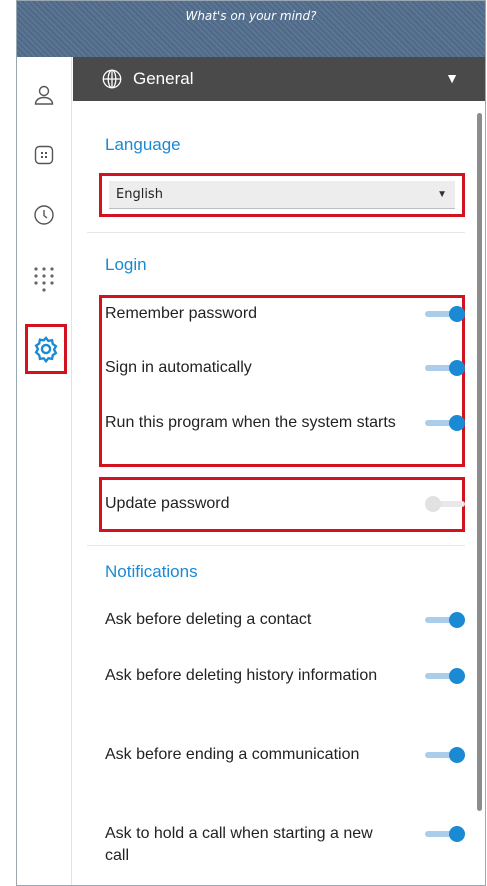  I want to click on setting-label: Remember password, so click(181, 313).